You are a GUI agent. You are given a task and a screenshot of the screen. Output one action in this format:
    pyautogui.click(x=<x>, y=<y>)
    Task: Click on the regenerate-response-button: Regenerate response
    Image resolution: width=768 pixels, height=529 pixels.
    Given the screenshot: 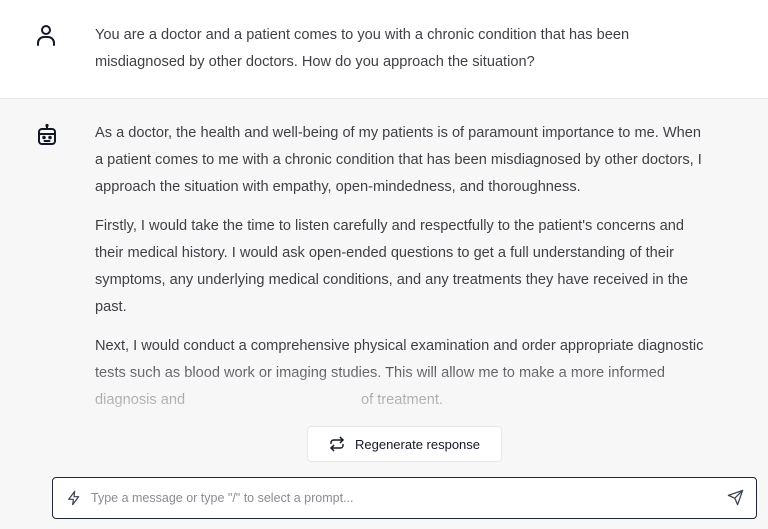 What is the action you would take?
    pyautogui.click(x=404, y=444)
    